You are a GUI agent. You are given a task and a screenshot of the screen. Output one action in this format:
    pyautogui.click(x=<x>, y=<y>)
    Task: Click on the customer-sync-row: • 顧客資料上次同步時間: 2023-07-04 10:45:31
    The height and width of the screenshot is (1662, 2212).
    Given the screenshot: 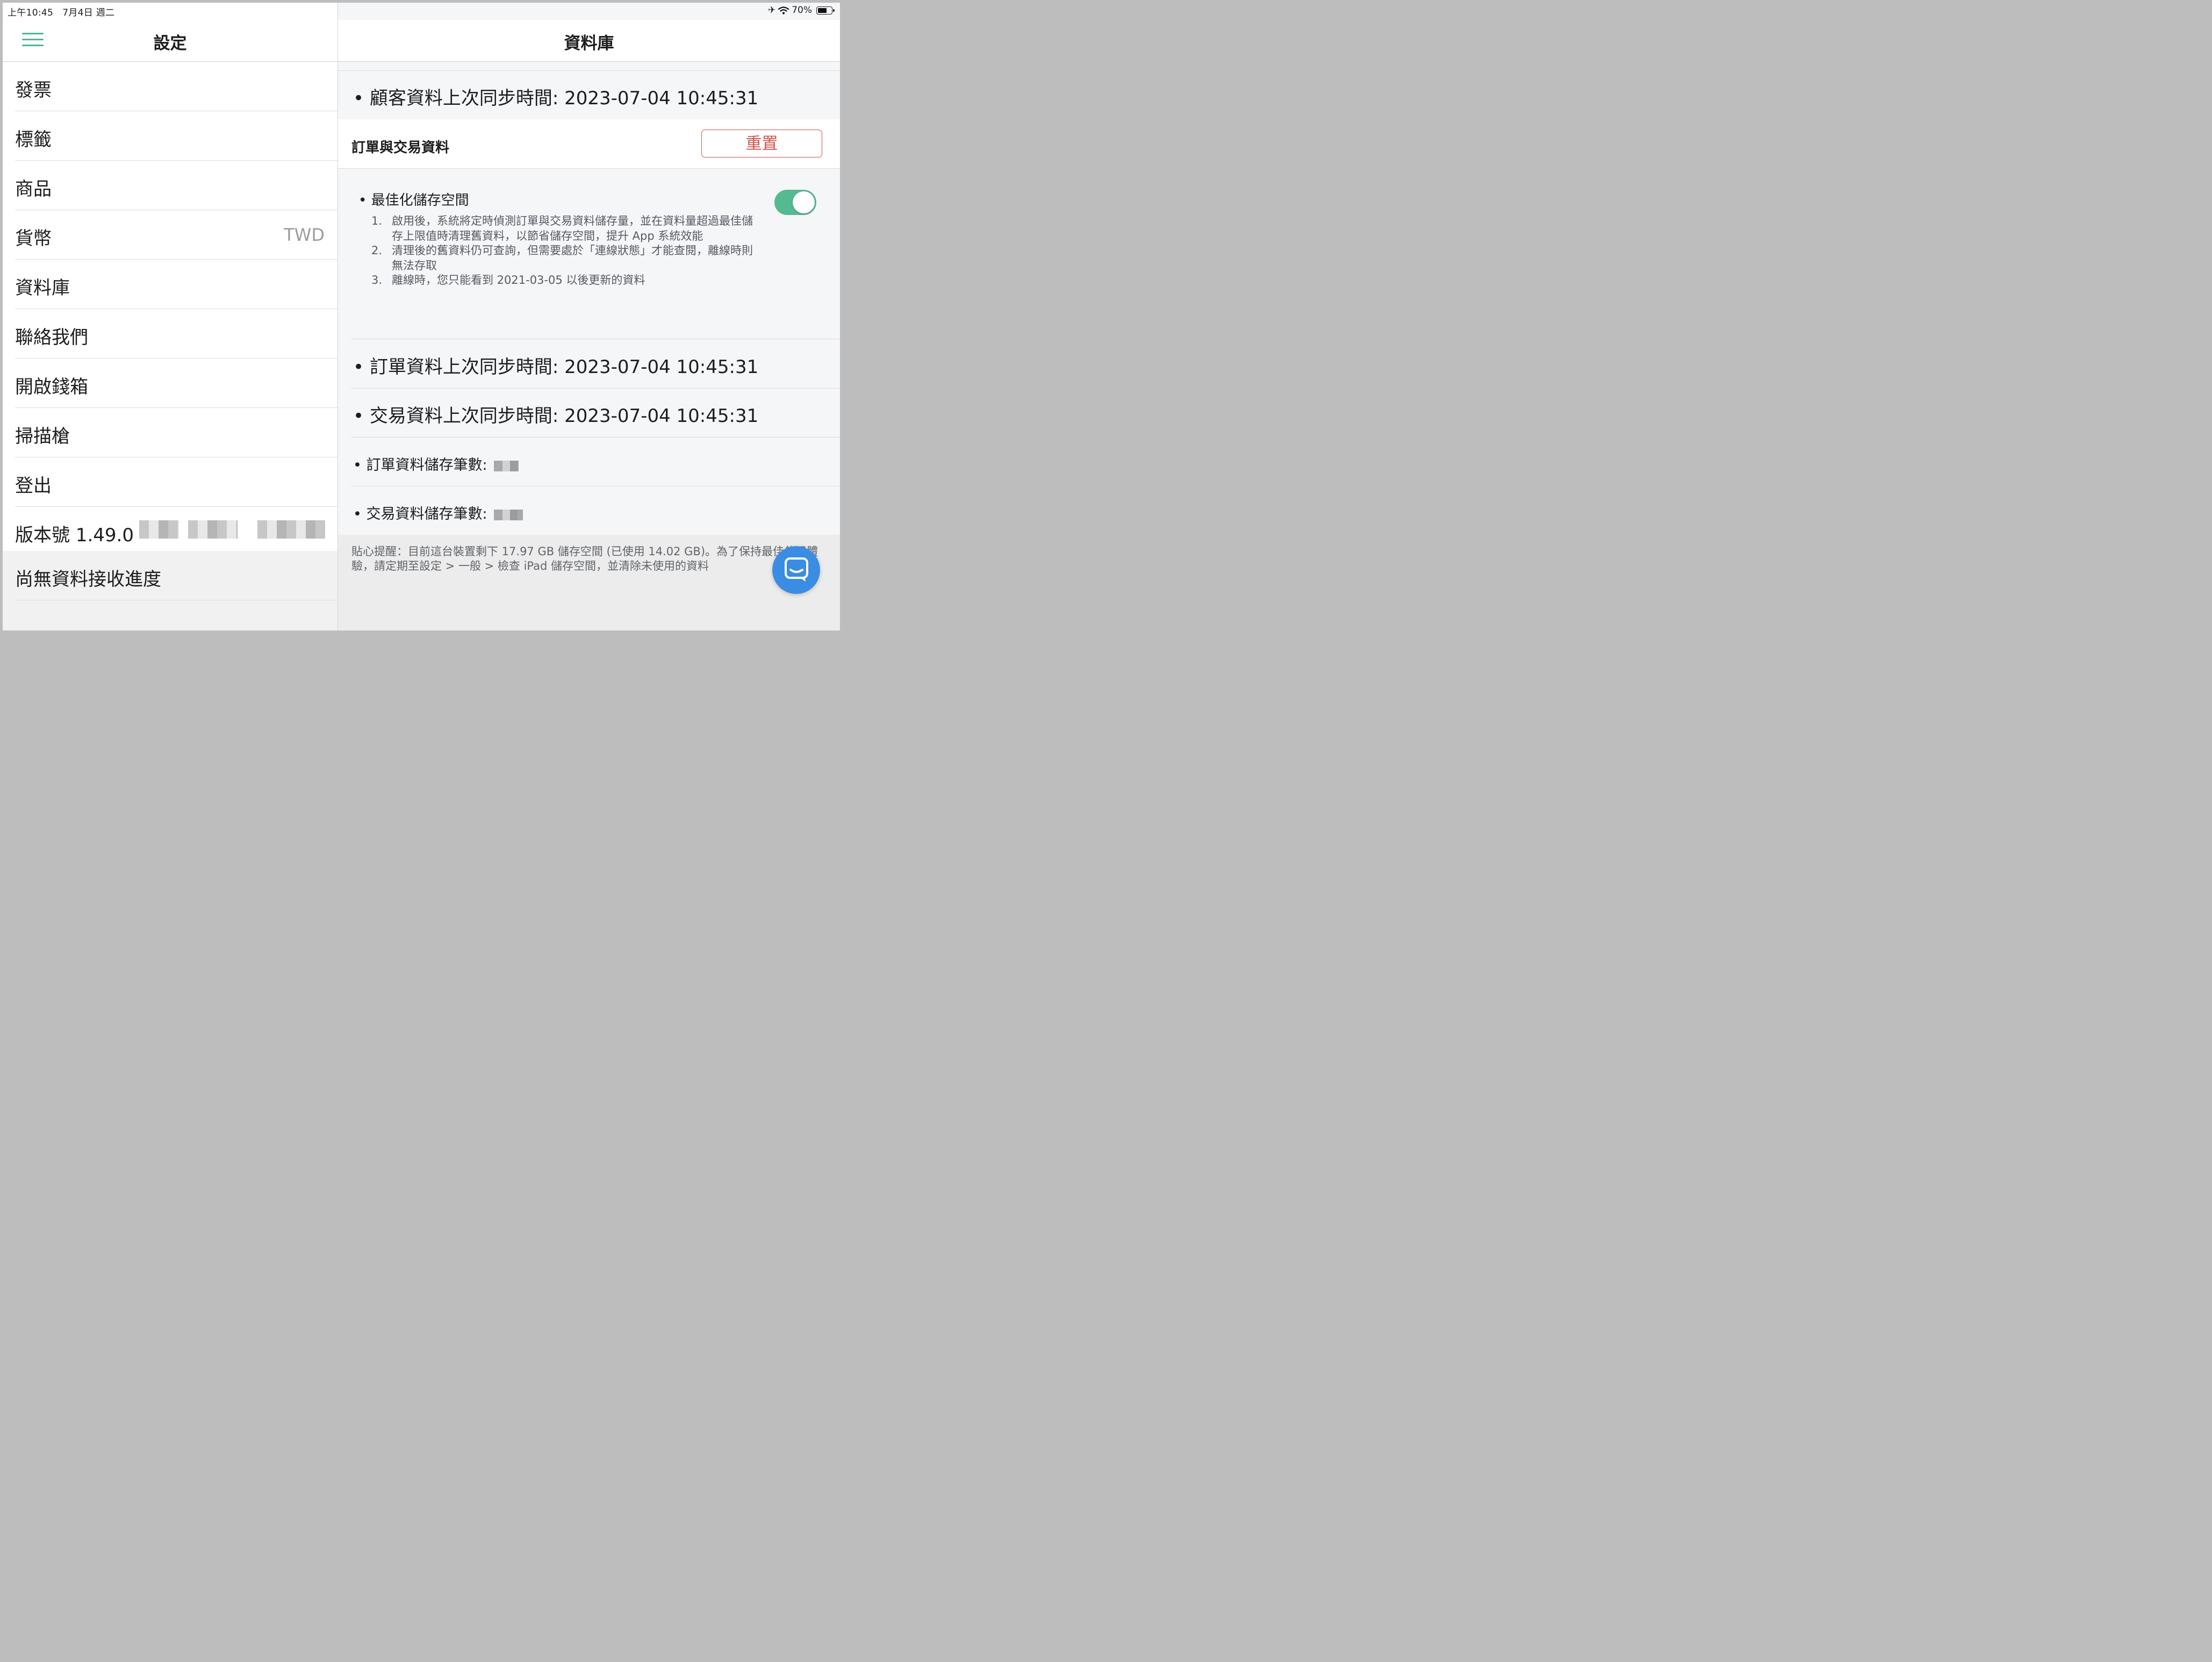 What is the action you would take?
    pyautogui.click(x=595, y=95)
    